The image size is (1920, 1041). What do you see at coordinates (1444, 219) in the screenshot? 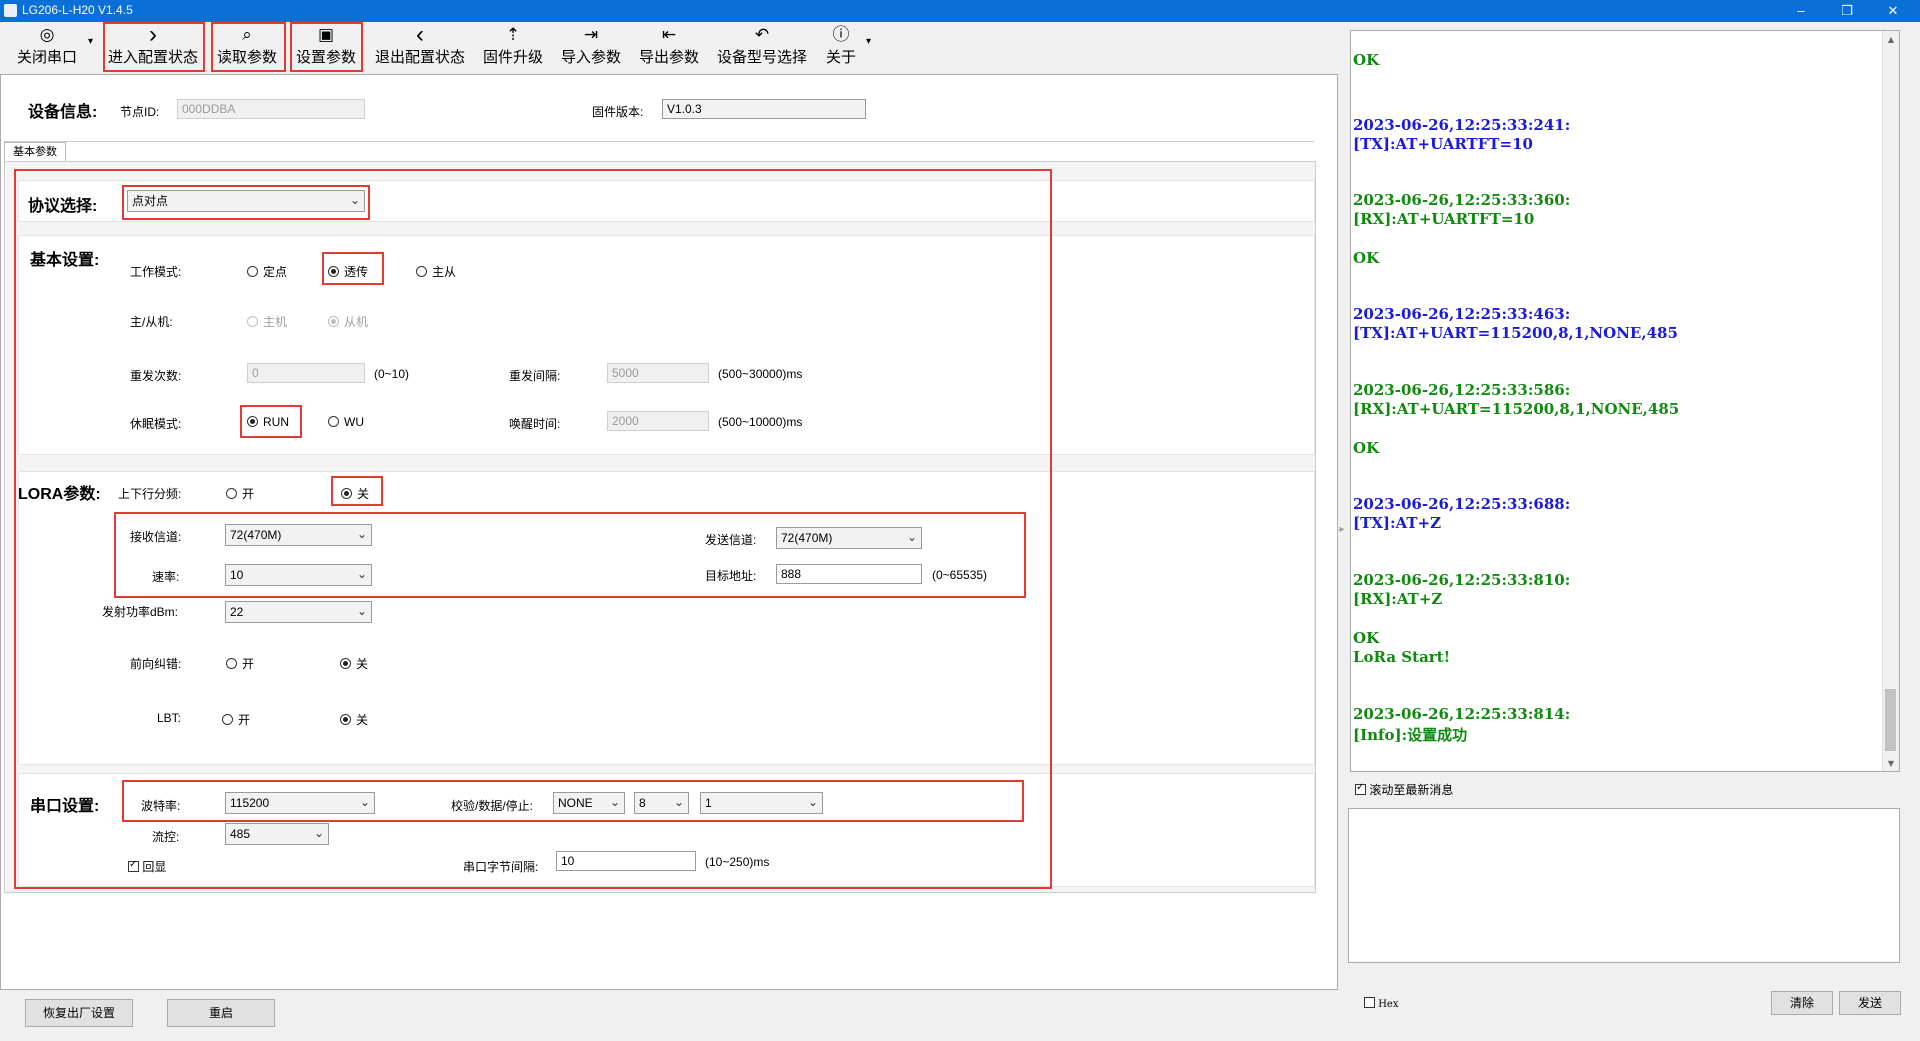
I see `log-line: [RX]:AT+UARTFT=10` at bounding box center [1444, 219].